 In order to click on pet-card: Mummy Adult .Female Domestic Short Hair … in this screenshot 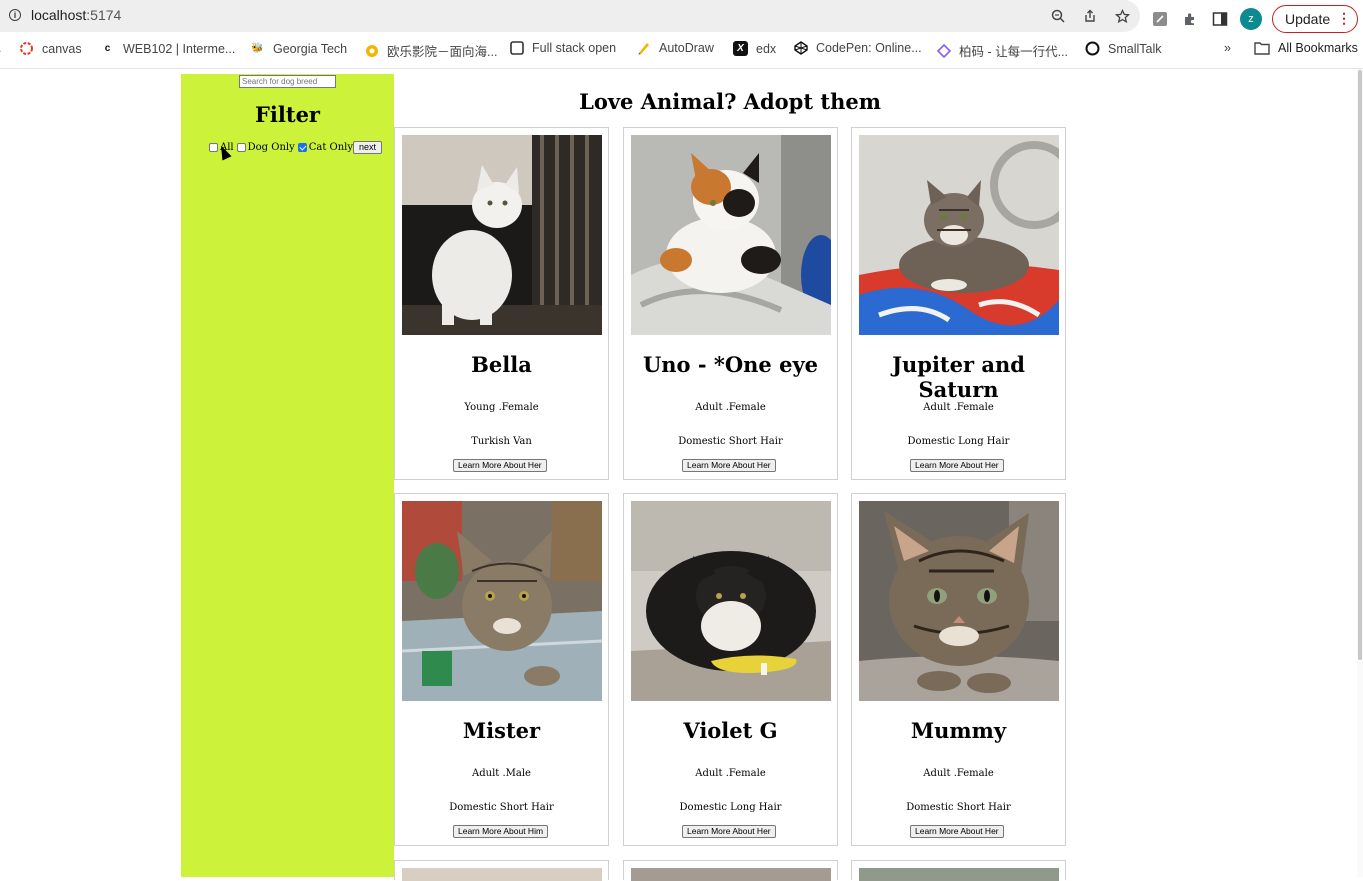, I will do `click(958, 669)`.